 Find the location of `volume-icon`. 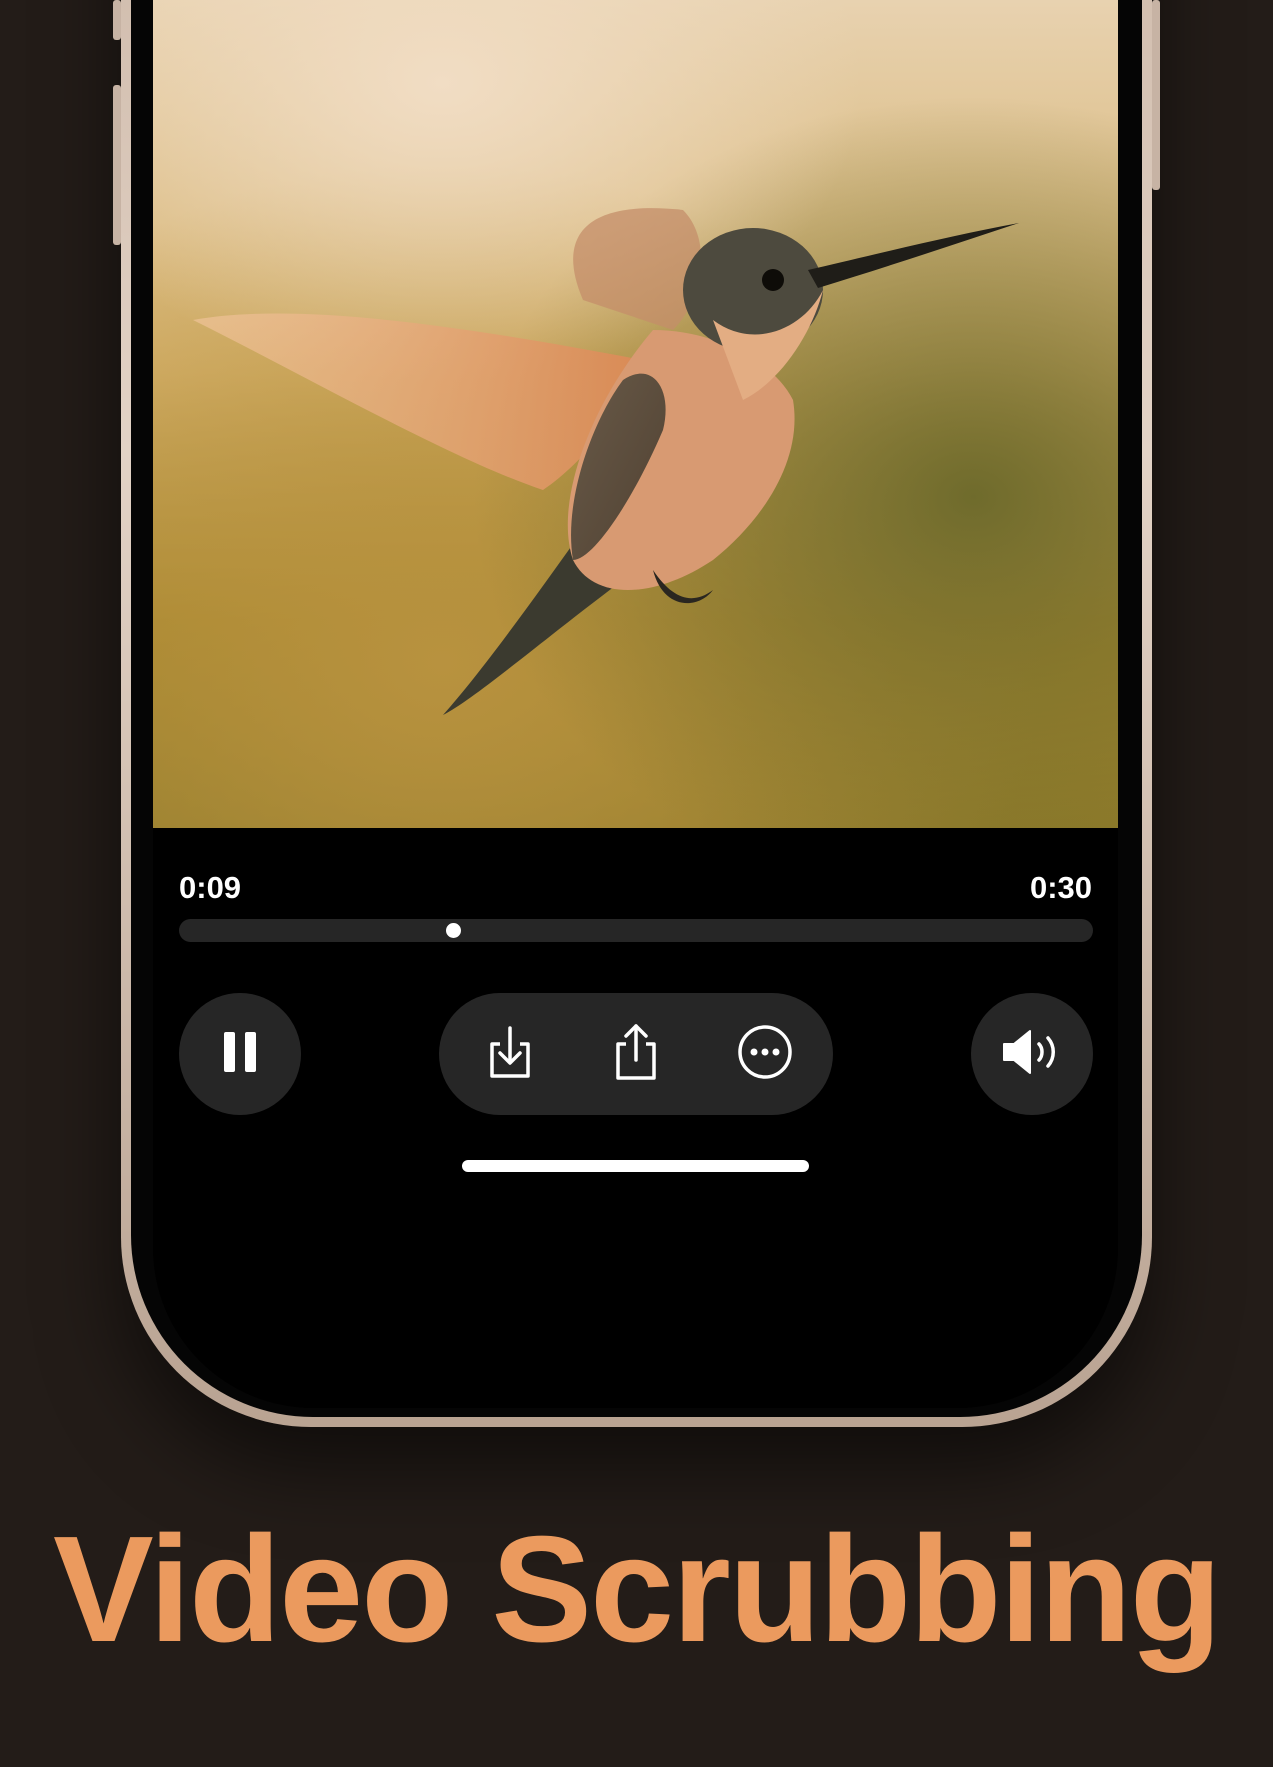

volume-icon is located at coordinates (1032, 1054).